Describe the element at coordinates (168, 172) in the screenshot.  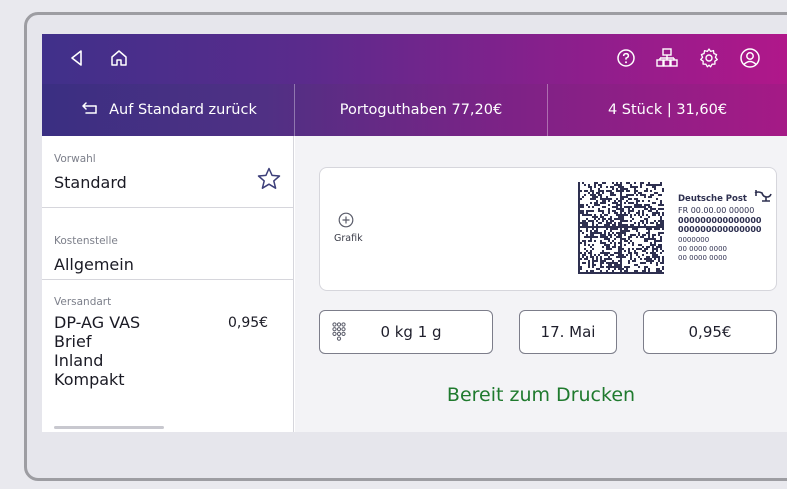
I see `preset-item: Vorwahl Standard` at that location.